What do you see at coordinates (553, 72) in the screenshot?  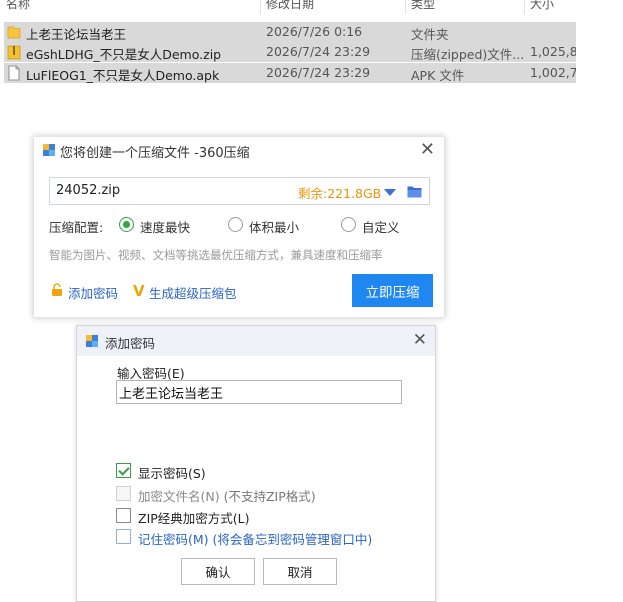 I see `file-size: 1,002,78` at bounding box center [553, 72].